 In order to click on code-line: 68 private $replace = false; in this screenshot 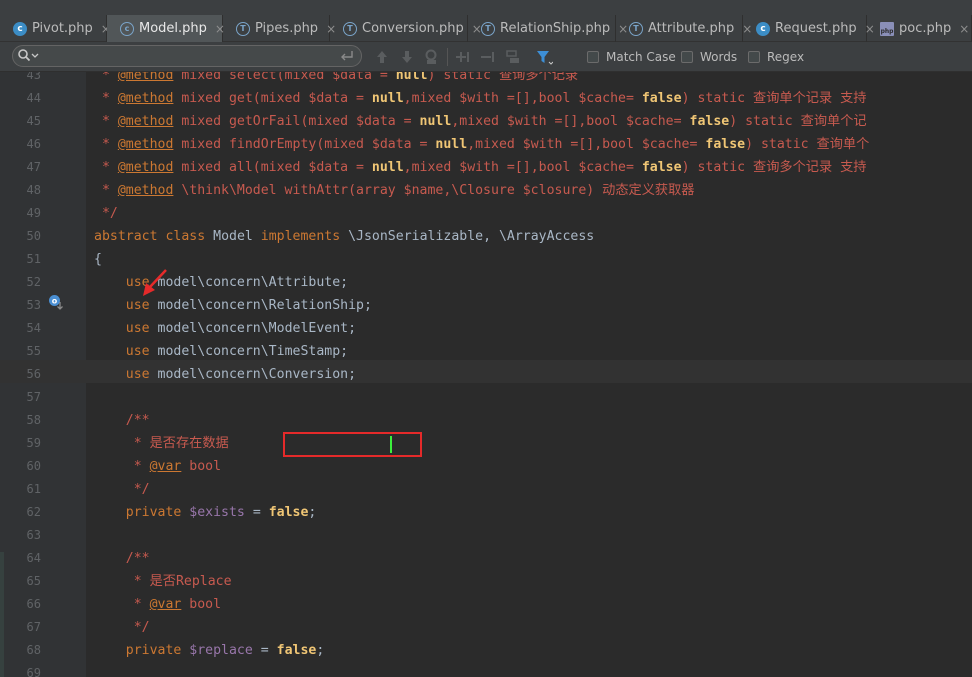, I will do `click(486, 650)`.